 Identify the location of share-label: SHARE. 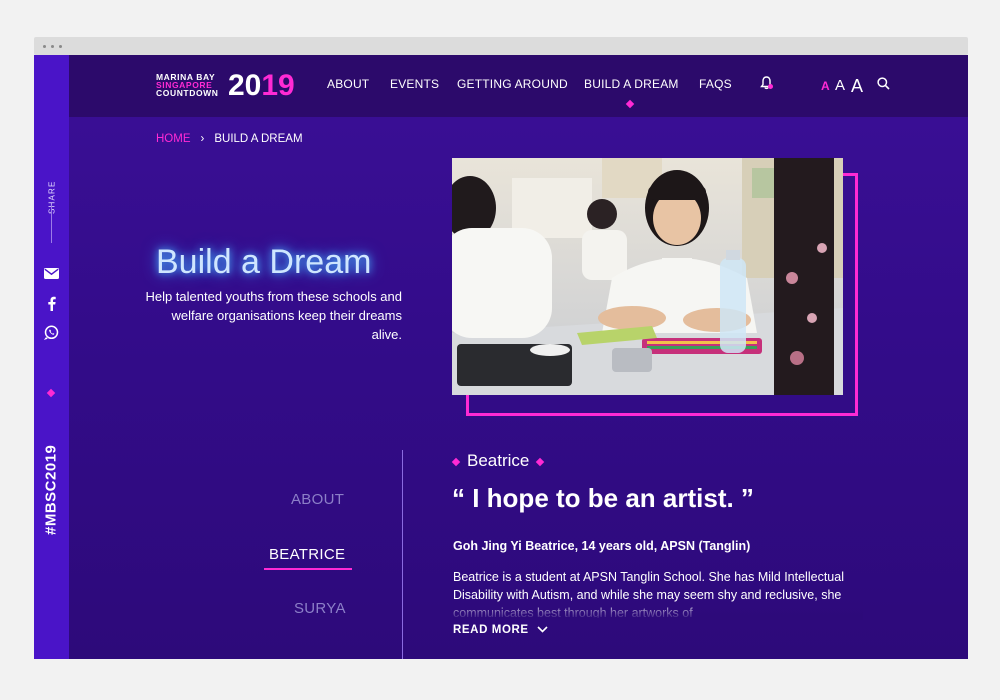
(52, 197).